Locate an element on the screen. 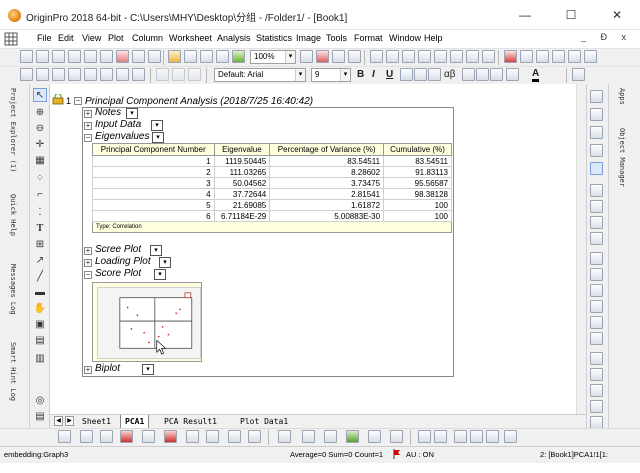 This screenshot has height=473, width=640. vertical-scrollbar is located at coordinates (581, 249).